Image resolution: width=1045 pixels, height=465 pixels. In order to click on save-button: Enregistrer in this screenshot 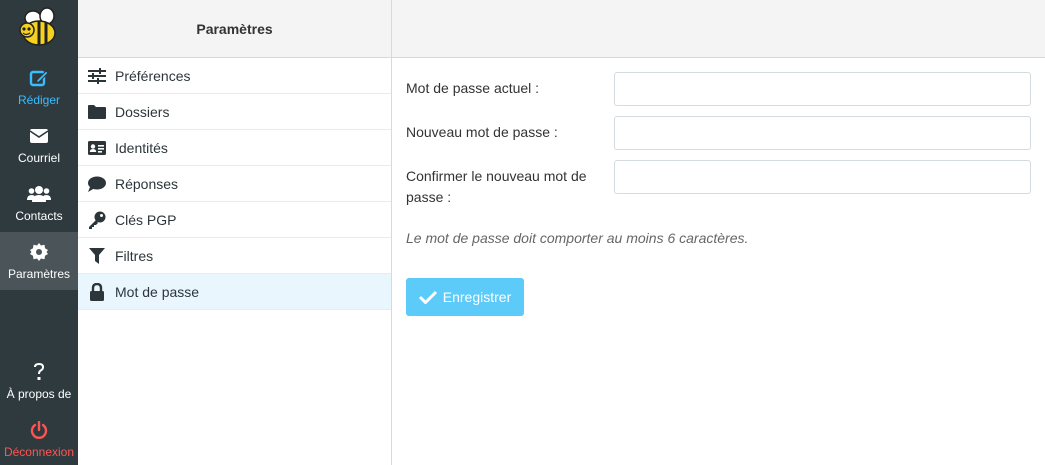, I will do `click(465, 297)`.